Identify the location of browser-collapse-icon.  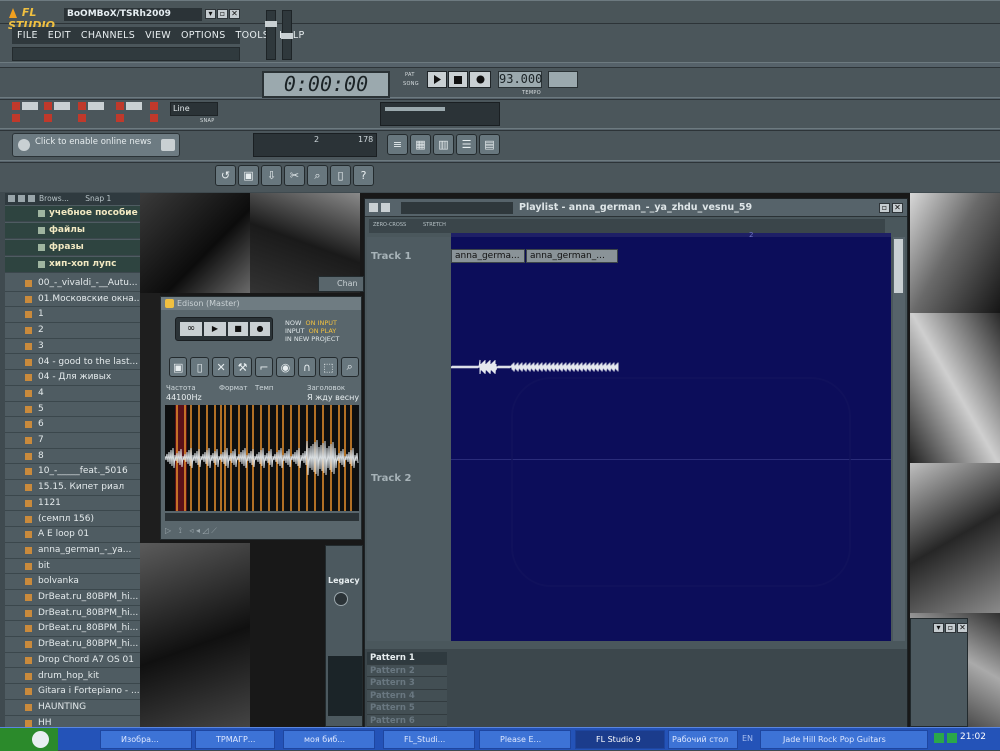
(31, 198).